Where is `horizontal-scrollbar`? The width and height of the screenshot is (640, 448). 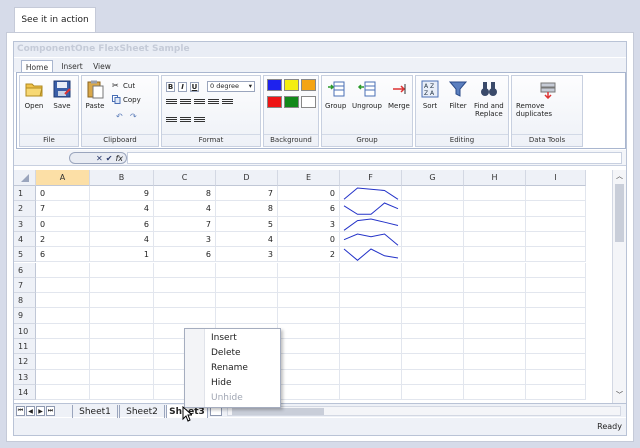 horizontal-scrollbar is located at coordinates (424, 411).